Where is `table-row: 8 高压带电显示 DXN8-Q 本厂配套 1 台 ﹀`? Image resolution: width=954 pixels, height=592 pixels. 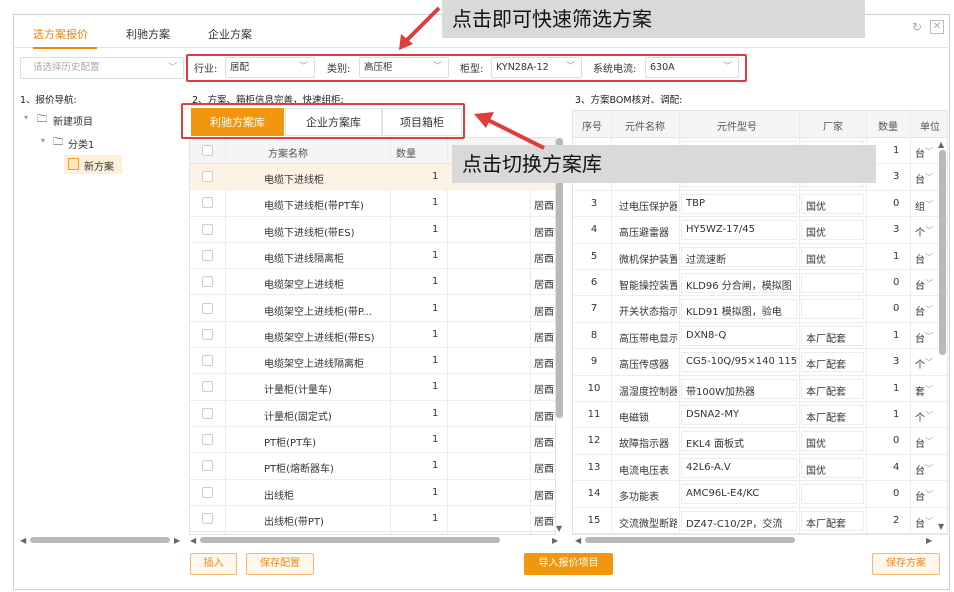 table-row: 8 高压带电显示 DXN8-Q 本厂配套 1 台 ﹀ is located at coordinates (760, 336).